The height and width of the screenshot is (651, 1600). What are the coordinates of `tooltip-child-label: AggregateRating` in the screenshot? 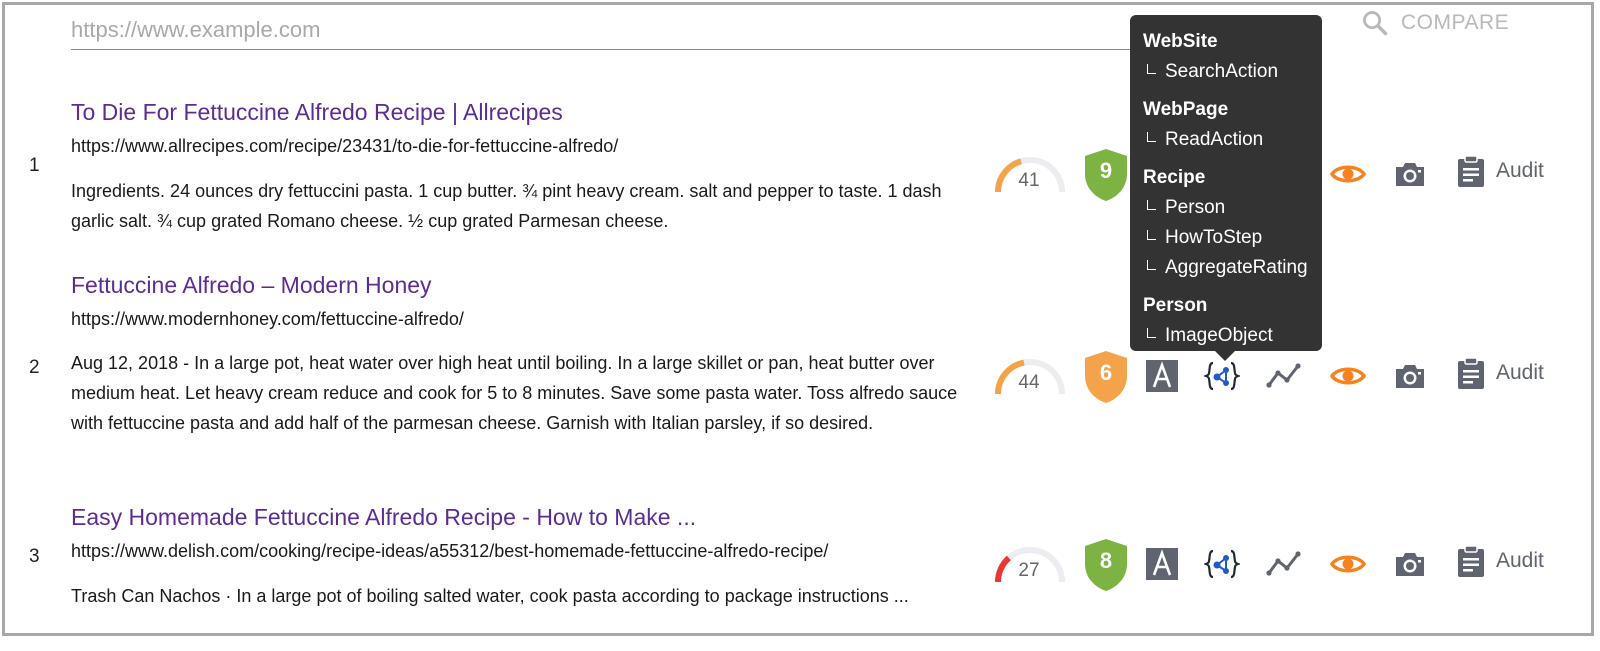 It's located at (1236, 267).